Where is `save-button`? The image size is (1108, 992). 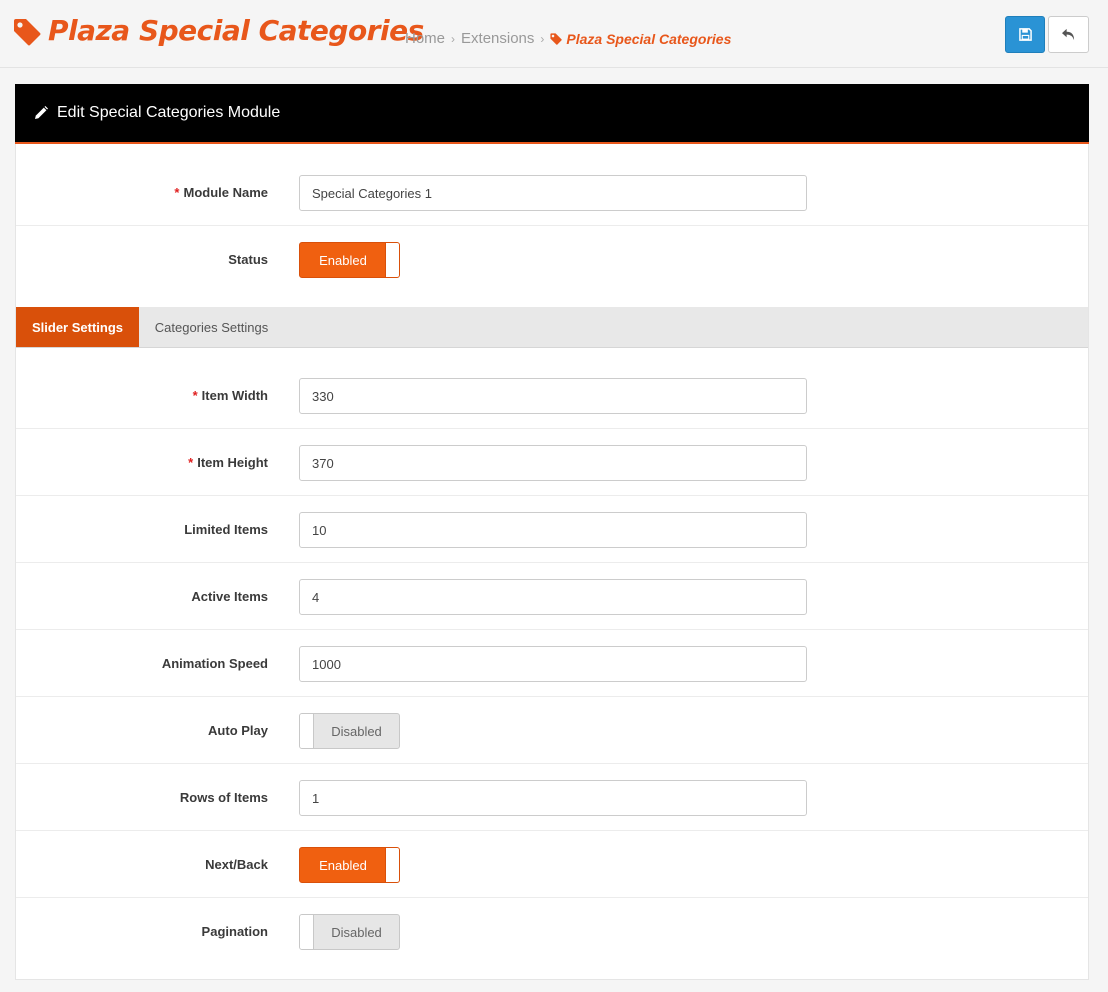 save-button is located at coordinates (1025, 34).